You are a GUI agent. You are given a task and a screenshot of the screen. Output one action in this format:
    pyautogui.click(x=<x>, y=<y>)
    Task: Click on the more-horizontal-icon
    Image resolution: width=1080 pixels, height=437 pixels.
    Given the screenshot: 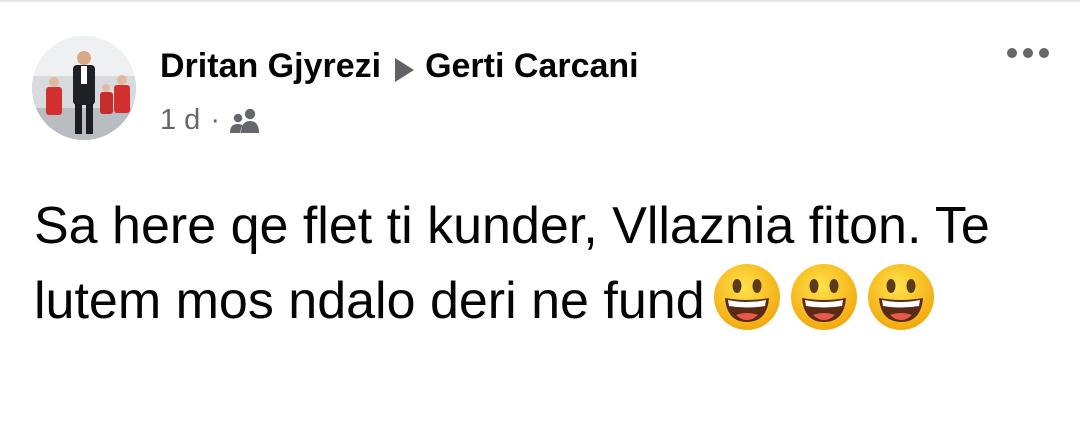 What is the action you would take?
    pyautogui.click(x=1028, y=53)
    